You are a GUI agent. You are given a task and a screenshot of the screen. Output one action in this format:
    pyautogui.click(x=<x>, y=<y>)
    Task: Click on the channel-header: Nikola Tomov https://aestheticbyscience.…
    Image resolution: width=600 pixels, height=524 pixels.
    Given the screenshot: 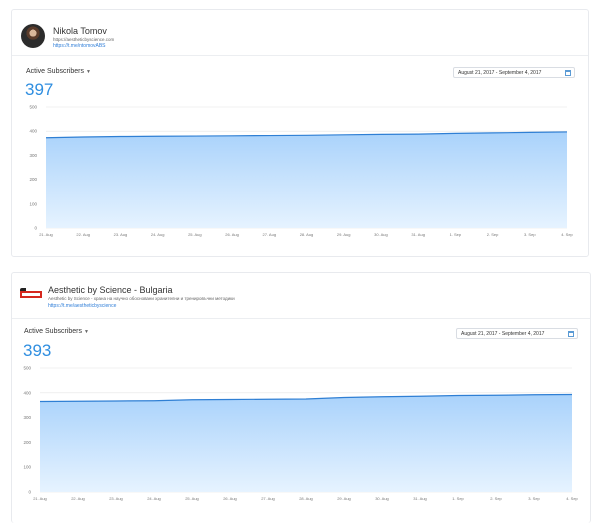 What is the action you would take?
    pyautogui.click(x=300, y=33)
    